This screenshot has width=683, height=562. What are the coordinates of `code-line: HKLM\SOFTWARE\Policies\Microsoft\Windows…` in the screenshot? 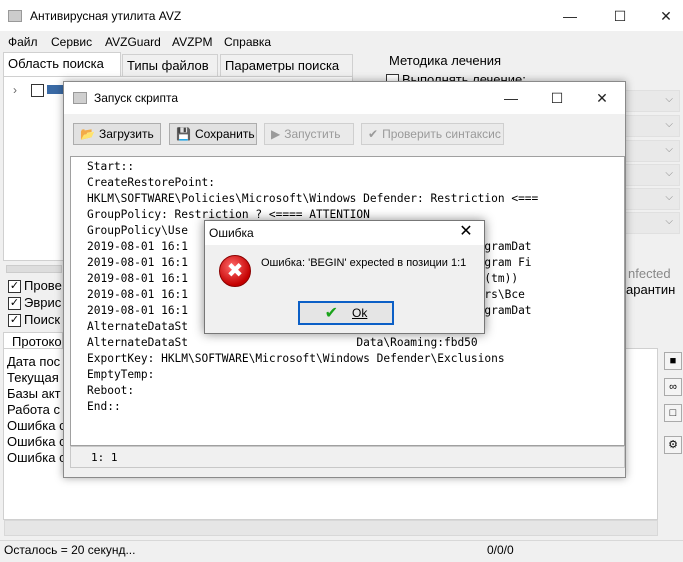 It's located at (313, 198).